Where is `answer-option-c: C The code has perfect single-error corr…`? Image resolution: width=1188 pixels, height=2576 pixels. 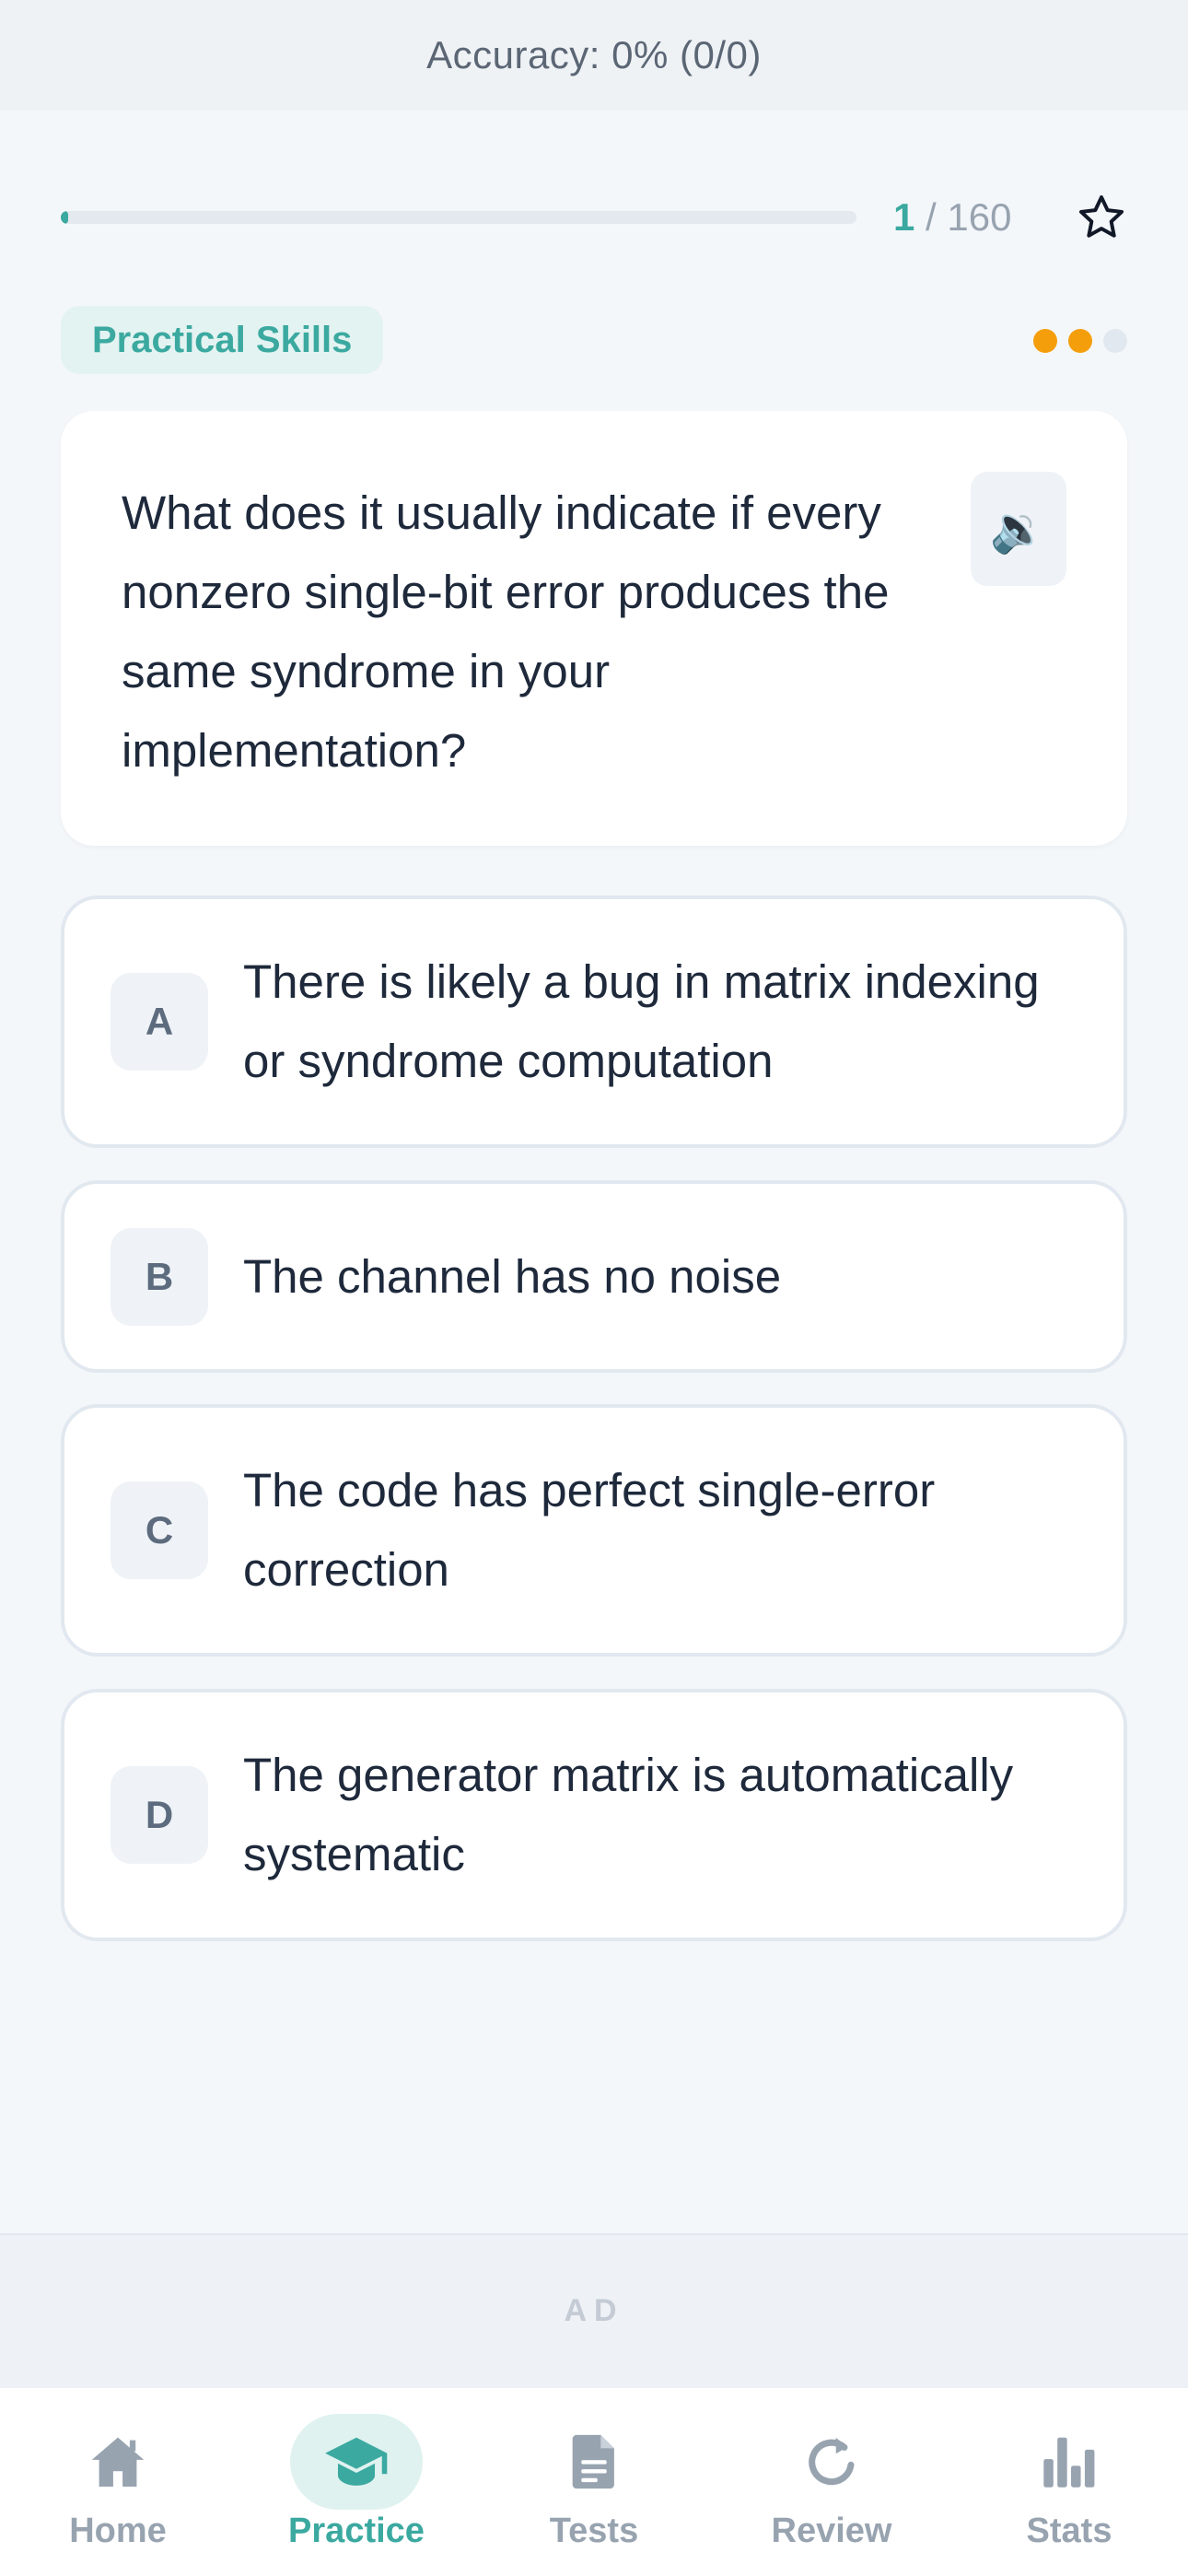 answer-option-c: C The code has perfect single-error corr… is located at coordinates (594, 1531).